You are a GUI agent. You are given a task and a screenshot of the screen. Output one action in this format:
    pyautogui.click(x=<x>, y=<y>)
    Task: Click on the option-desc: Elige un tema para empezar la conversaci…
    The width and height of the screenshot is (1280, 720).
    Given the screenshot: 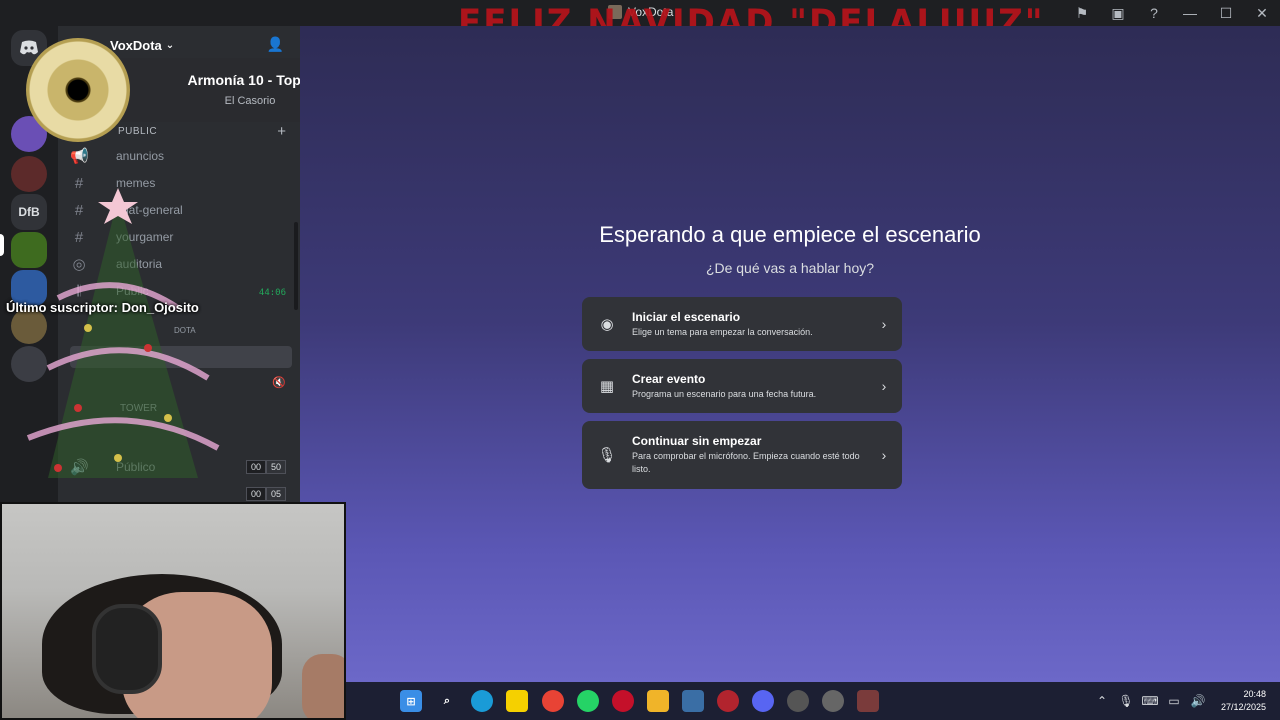 What is the action you would take?
    pyautogui.click(x=722, y=331)
    